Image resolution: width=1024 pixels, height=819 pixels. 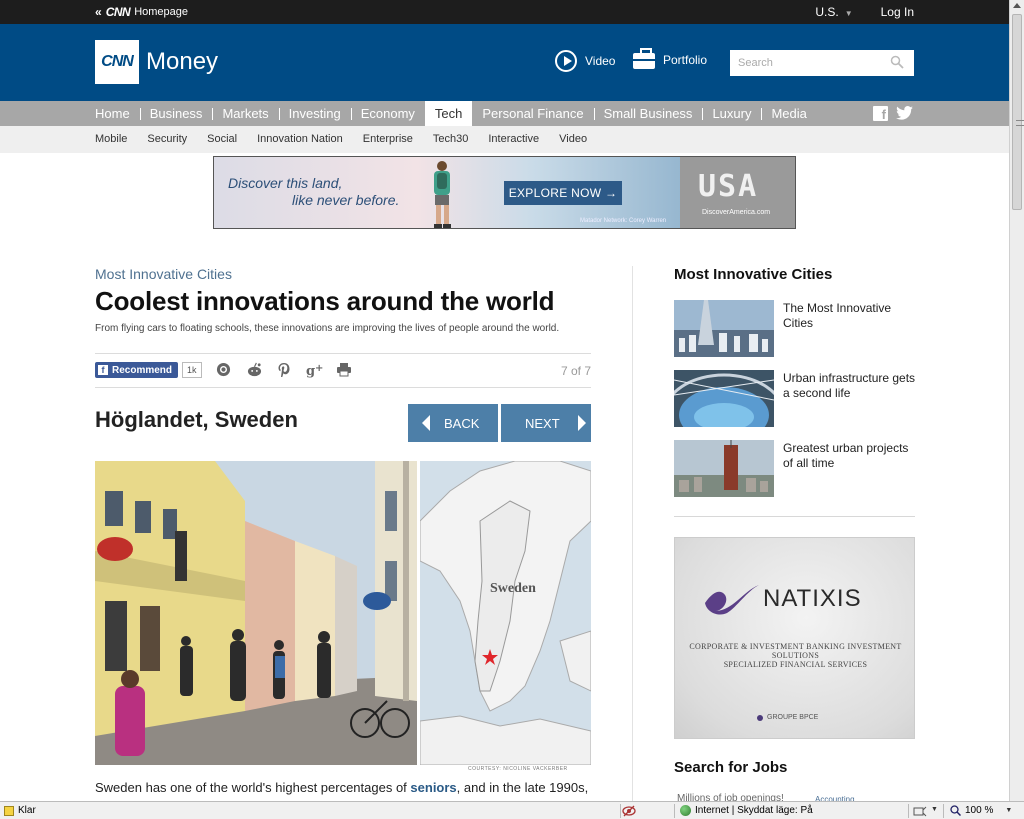 I want to click on story-caption: The Most Innovative Cities, so click(x=837, y=315).